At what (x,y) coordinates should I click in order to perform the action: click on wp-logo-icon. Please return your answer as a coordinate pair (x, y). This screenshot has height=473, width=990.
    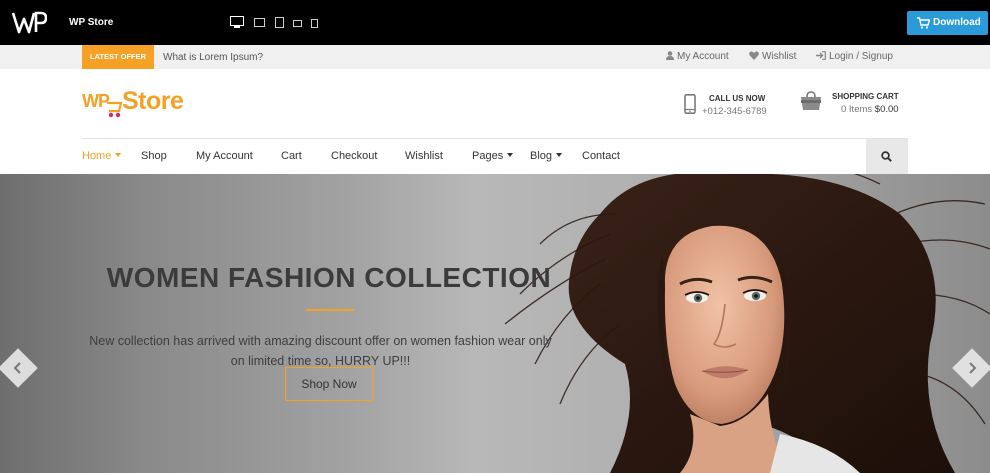
    Looking at the image, I should click on (29, 23).